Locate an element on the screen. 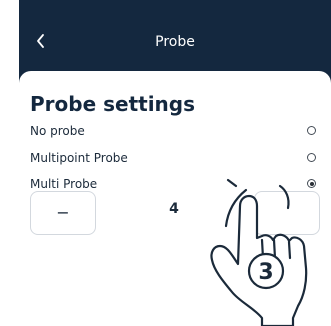 This screenshot has width=331, height=326. option-label: No probe is located at coordinates (57, 131).